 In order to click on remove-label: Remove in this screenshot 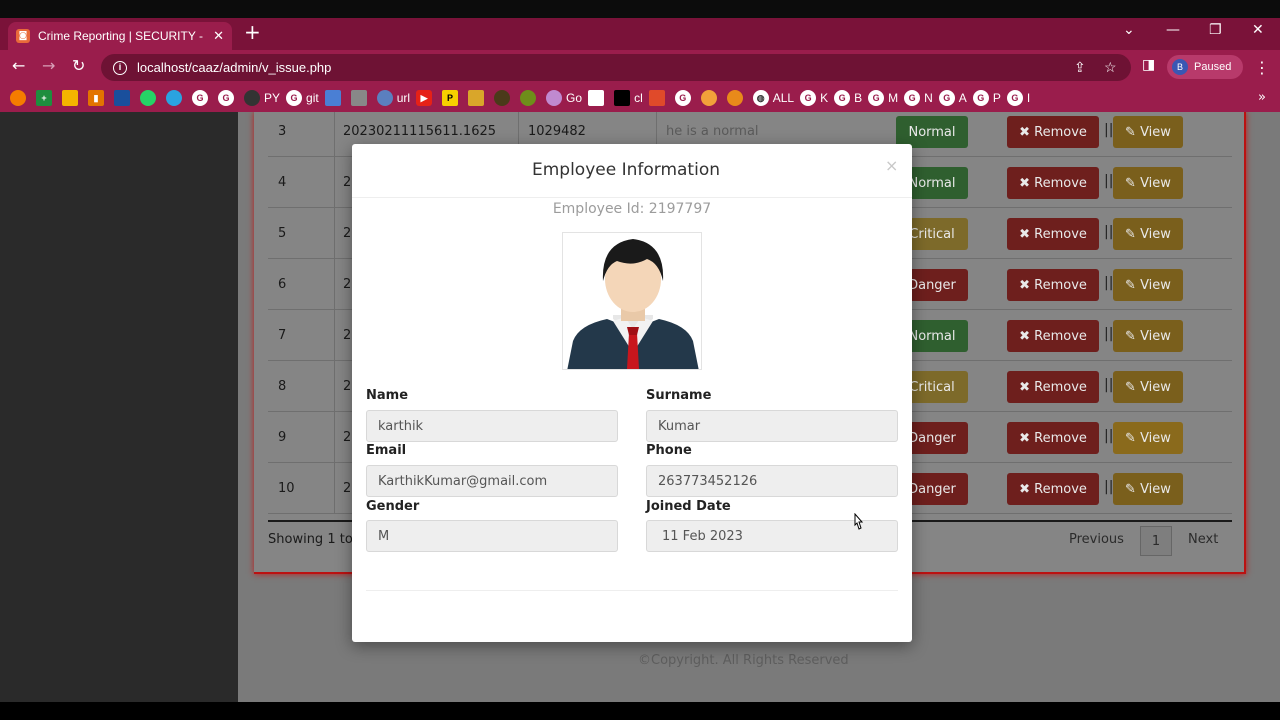, I will do `click(1060, 285)`.